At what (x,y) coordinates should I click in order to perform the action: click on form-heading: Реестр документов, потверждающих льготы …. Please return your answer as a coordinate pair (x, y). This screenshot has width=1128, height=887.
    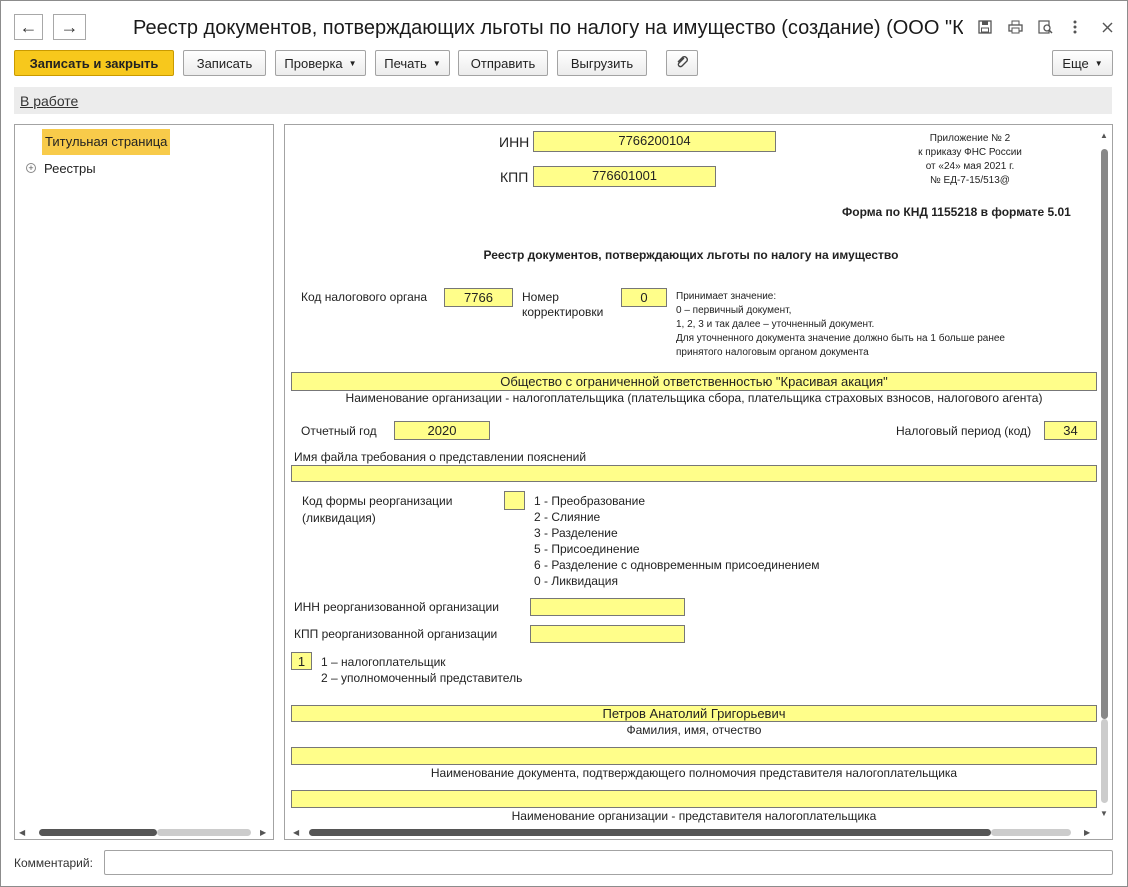
    Looking at the image, I should click on (691, 255).